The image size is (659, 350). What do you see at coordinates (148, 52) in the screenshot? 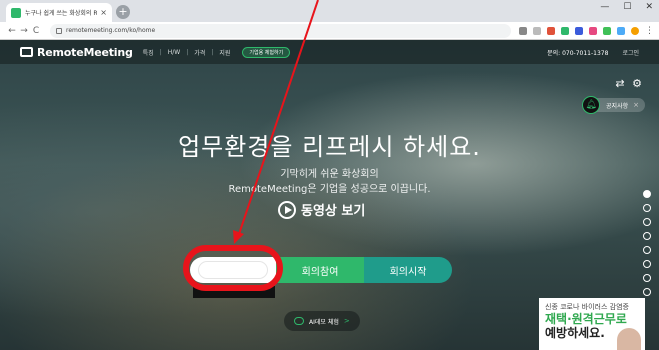
I see `menu-item-features: 특징` at bounding box center [148, 52].